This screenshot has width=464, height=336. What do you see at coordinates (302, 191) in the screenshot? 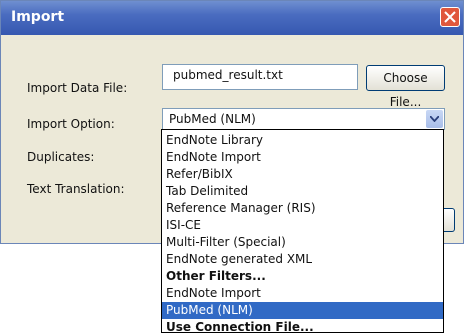
I see `list-item: Tab Delimited` at bounding box center [302, 191].